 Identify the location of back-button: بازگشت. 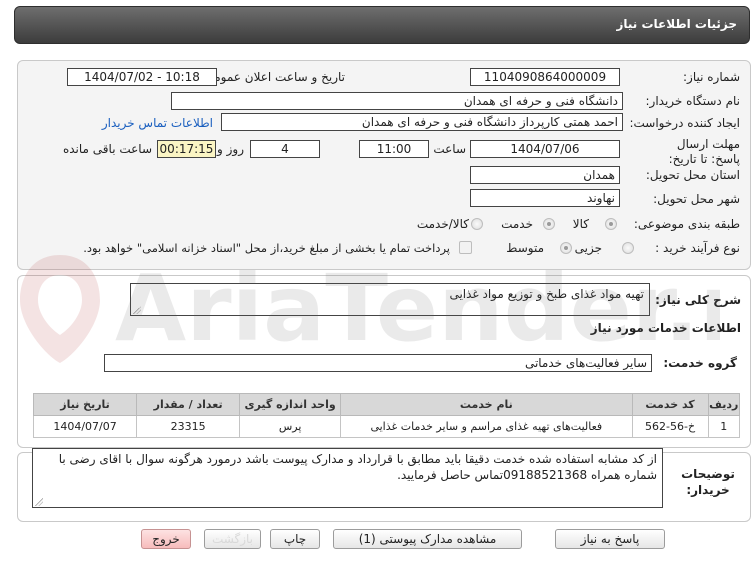
(232, 539).